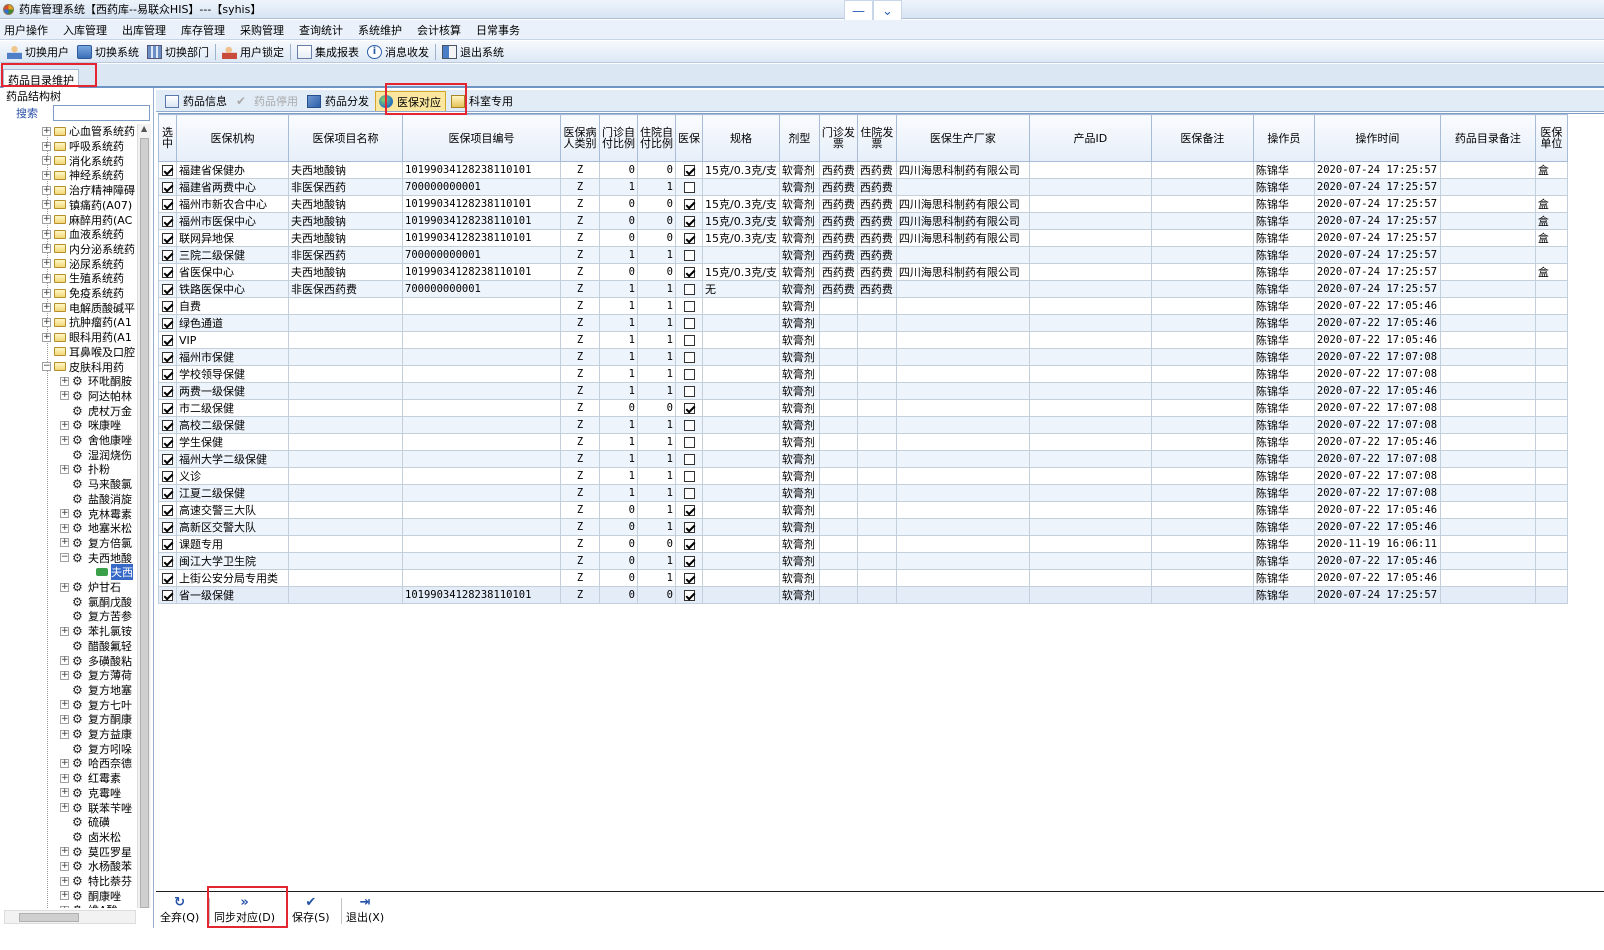 The height and width of the screenshot is (950, 1604). What do you see at coordinates (863, 544) in the screenshot?
I see `table-row: 课题专用 Z 0 0 软膏剂 陈锦华 2020-11-19 16:06:11` at bounding box center [863, 544].